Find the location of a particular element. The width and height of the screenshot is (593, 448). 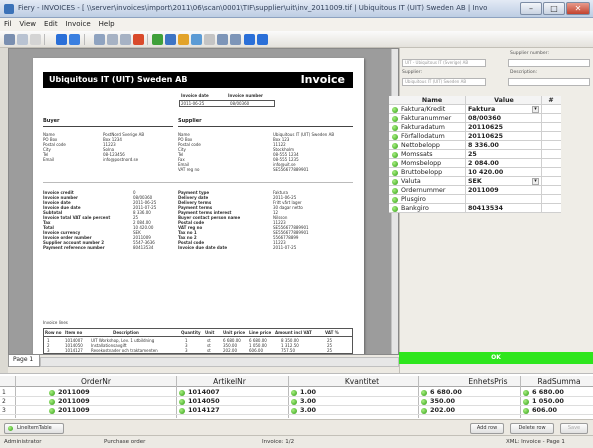

field-name: Ordernummer is located at coordinates (423, 190).